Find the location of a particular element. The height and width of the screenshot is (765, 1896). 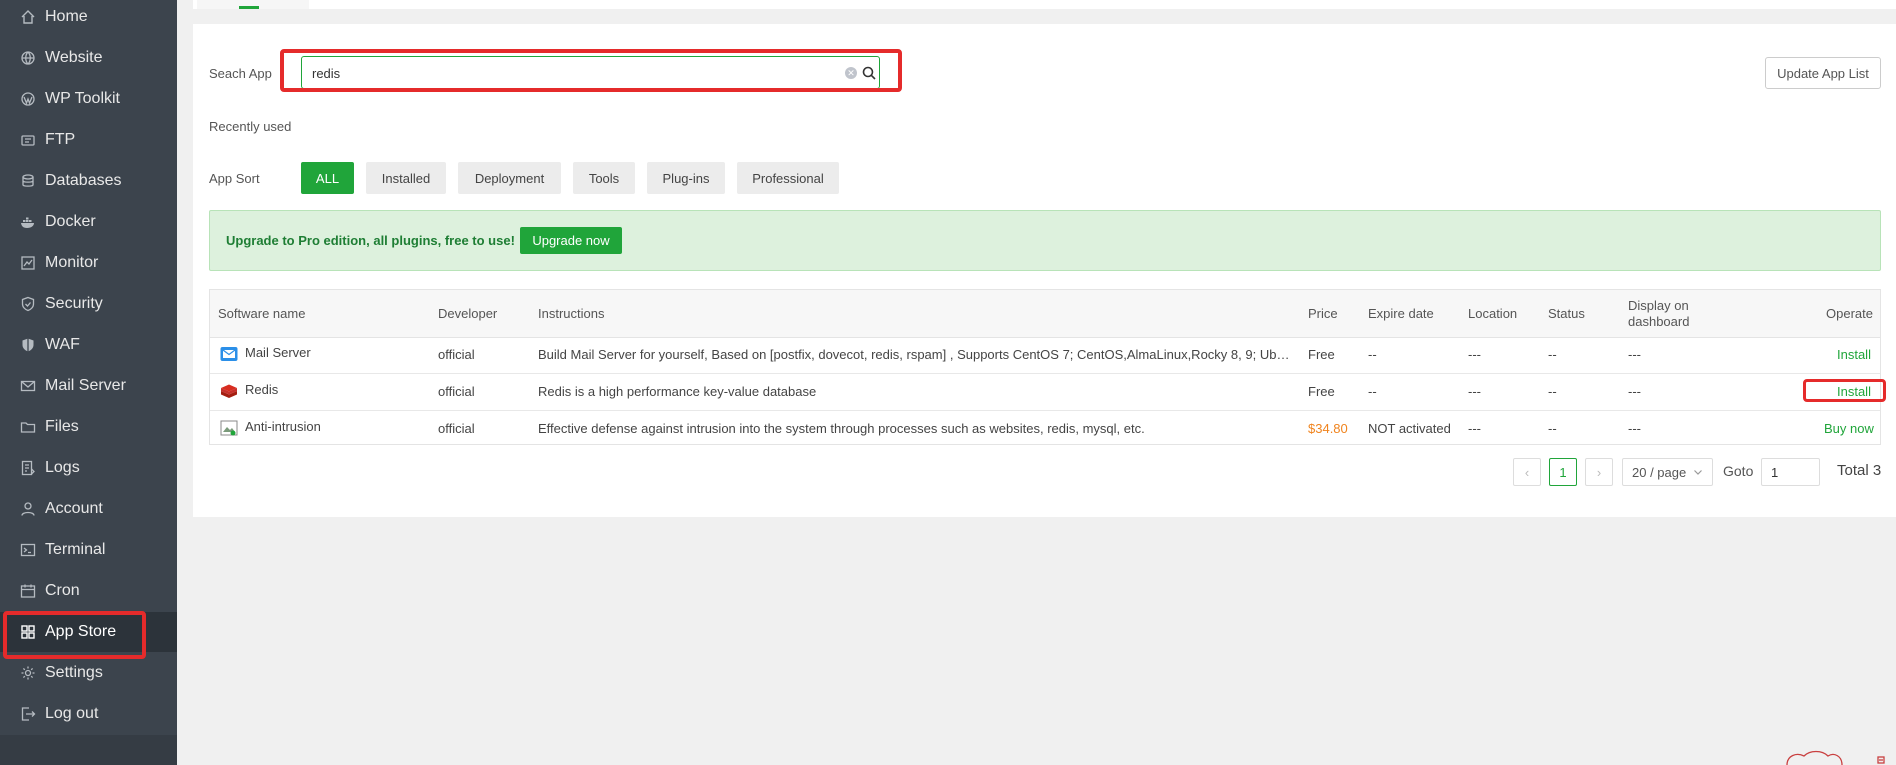

sidebar-footer is located at coordinates (88, 750).